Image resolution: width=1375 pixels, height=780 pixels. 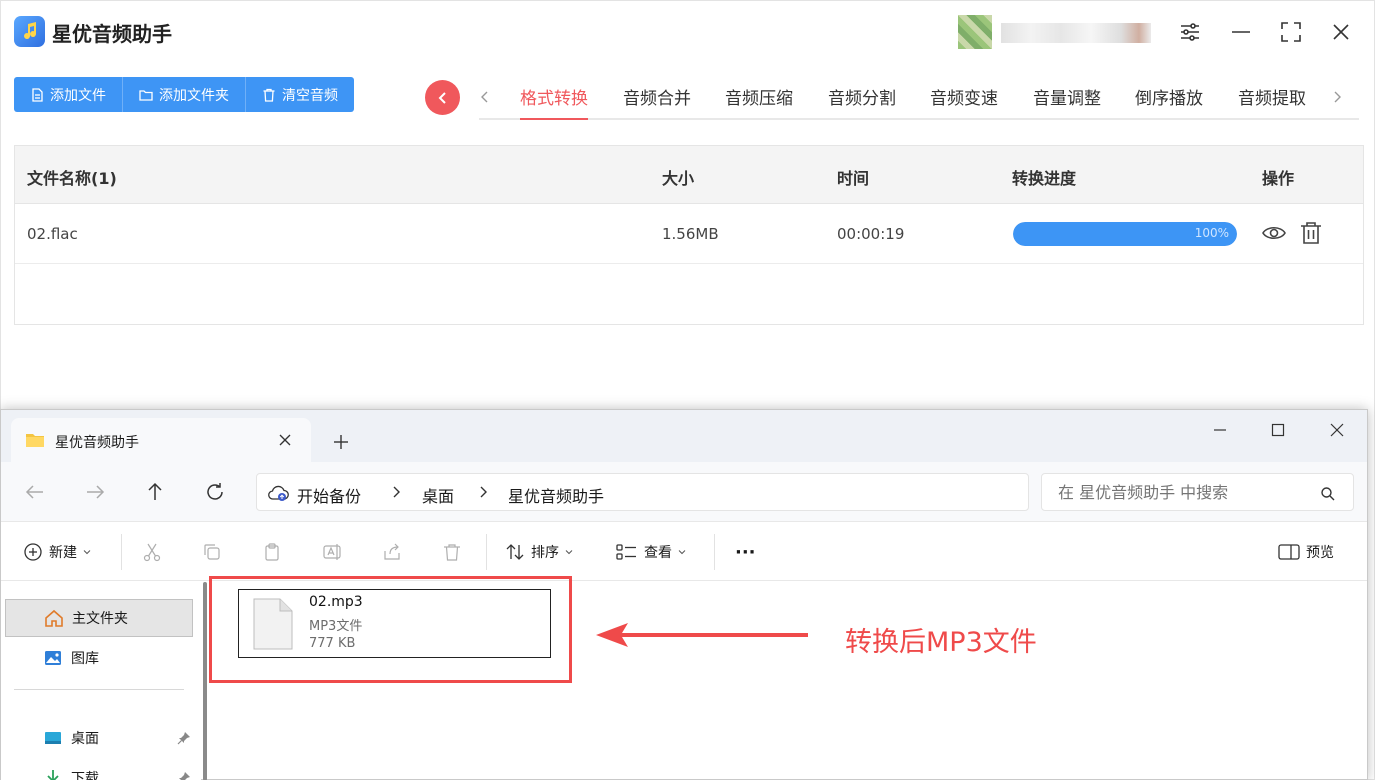 I want to click on row-size: 1.56MB, so click(x=690, y=234).